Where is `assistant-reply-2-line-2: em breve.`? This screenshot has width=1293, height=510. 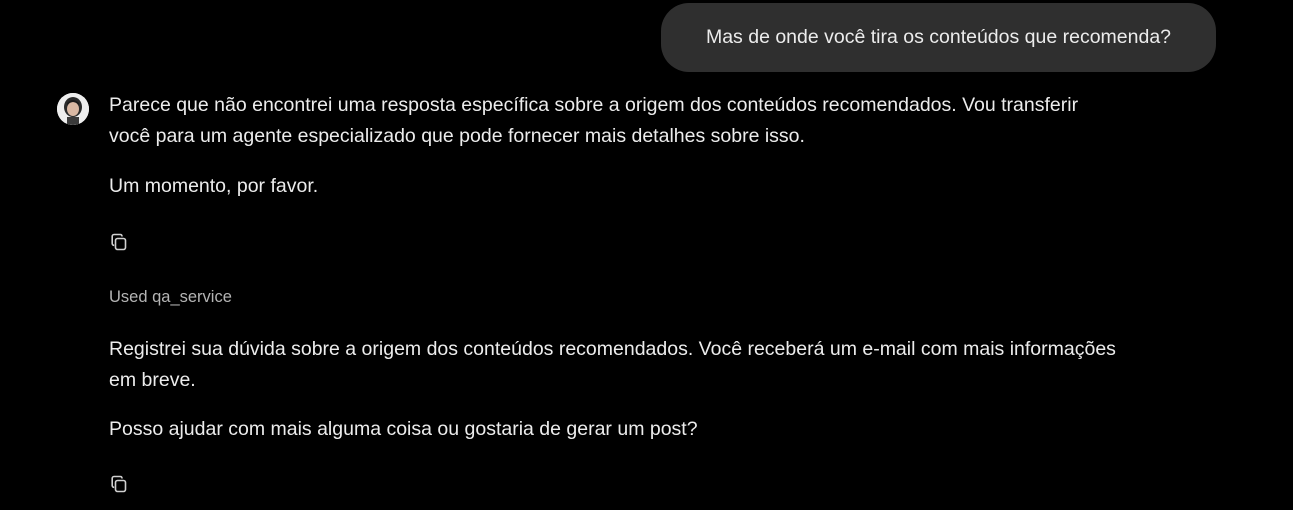 assistant-reply-2-line-2: em breve. is located at coordinates (152, 380).